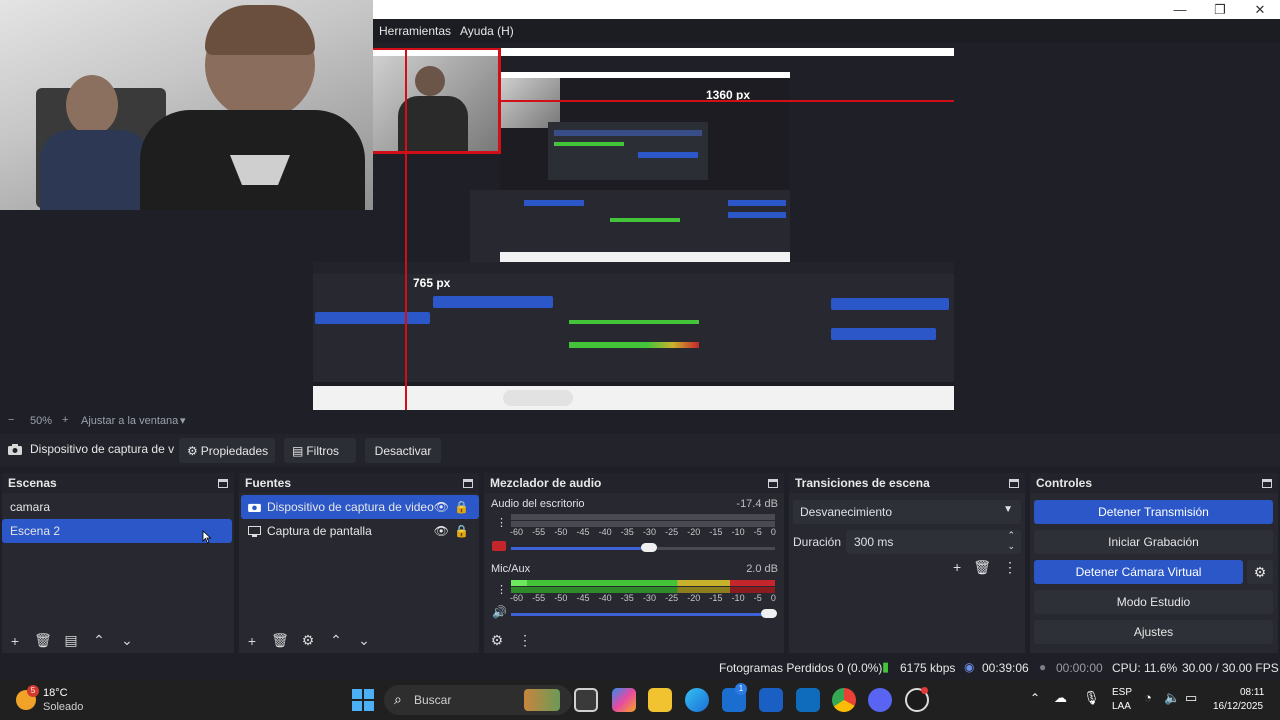 The image size is (1280, 720). What do you see at coordinates (15, 641) in the screenshot?
I see `add-scene-button: +` at bounding box center [15, 641].